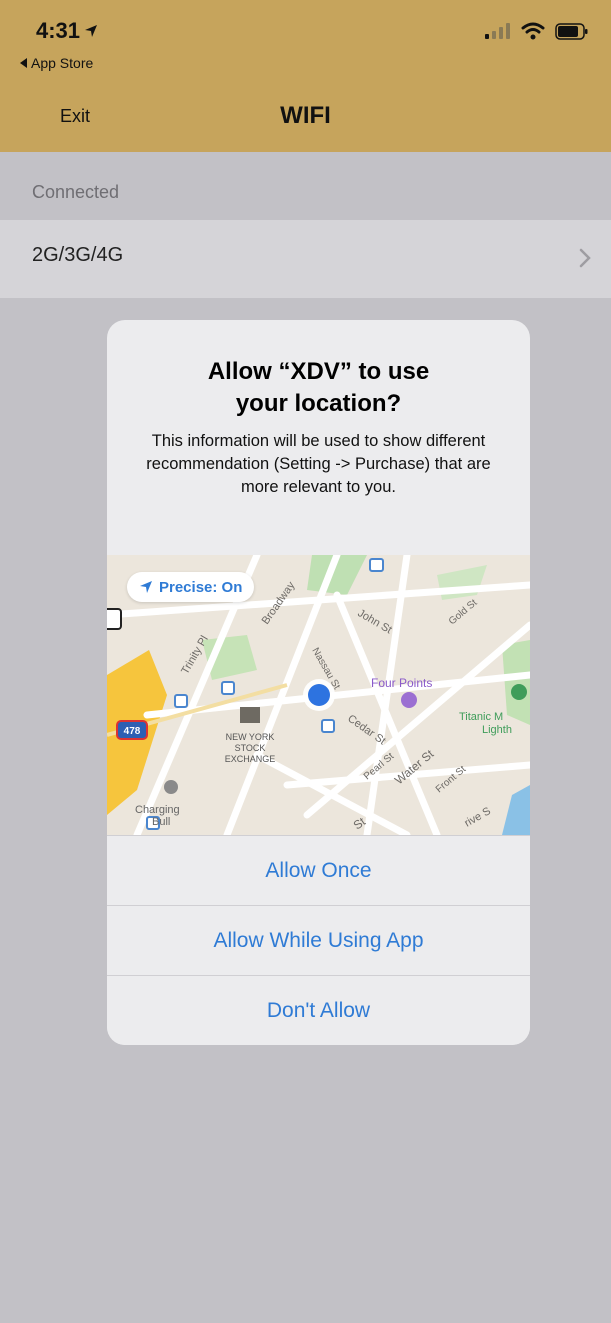  I want to click on allow-while-using-button: Allow While Using App, so click(318, 940).